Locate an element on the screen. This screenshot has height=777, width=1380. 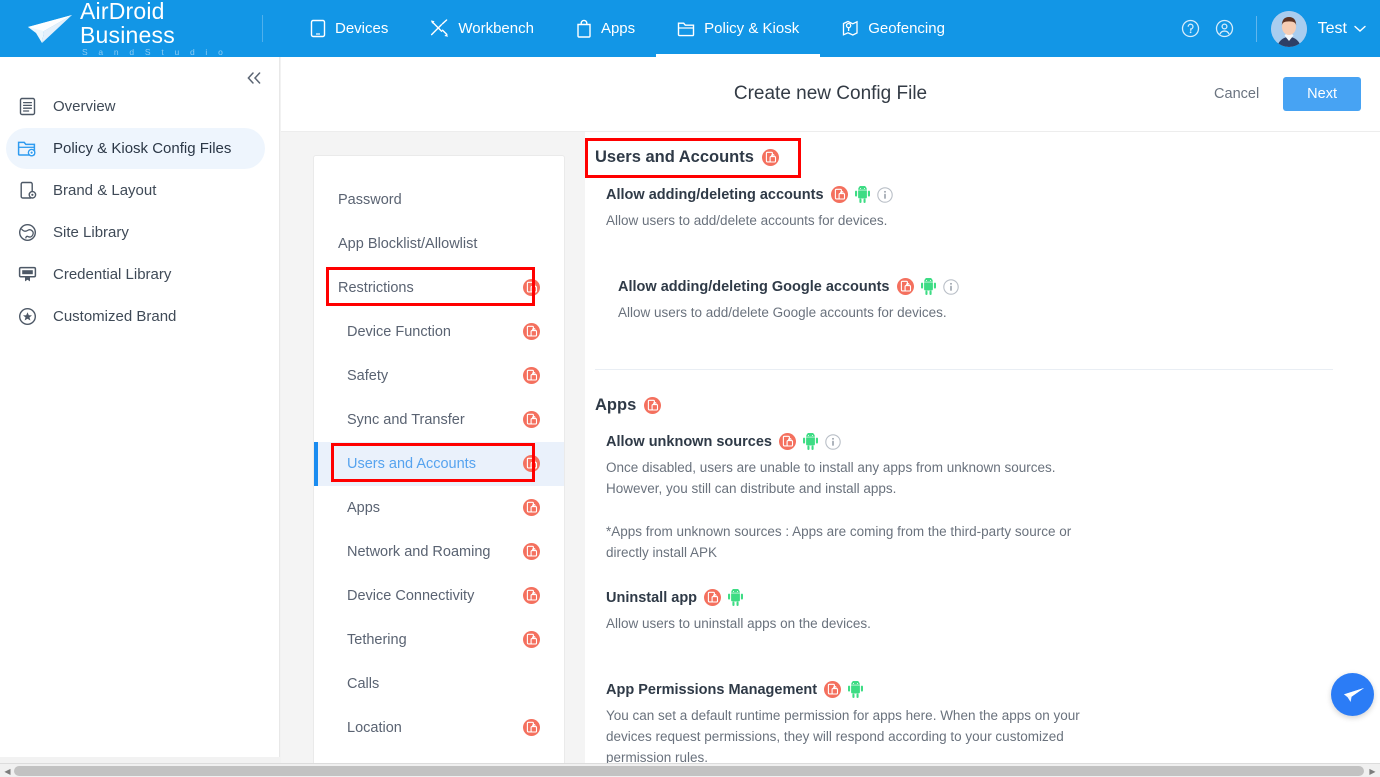
chevron-down-icon is located at coordinates (1360, 29).